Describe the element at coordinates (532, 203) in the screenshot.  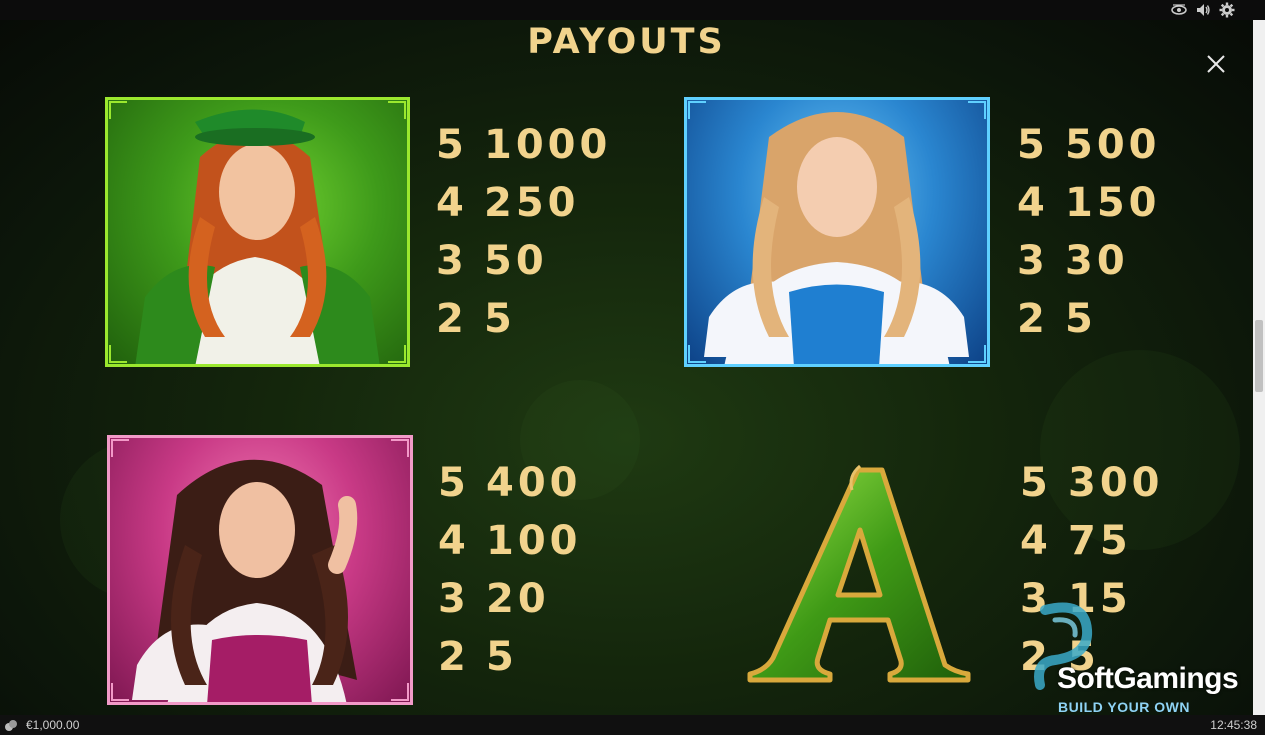
I see `payout-value: 250` at that location.